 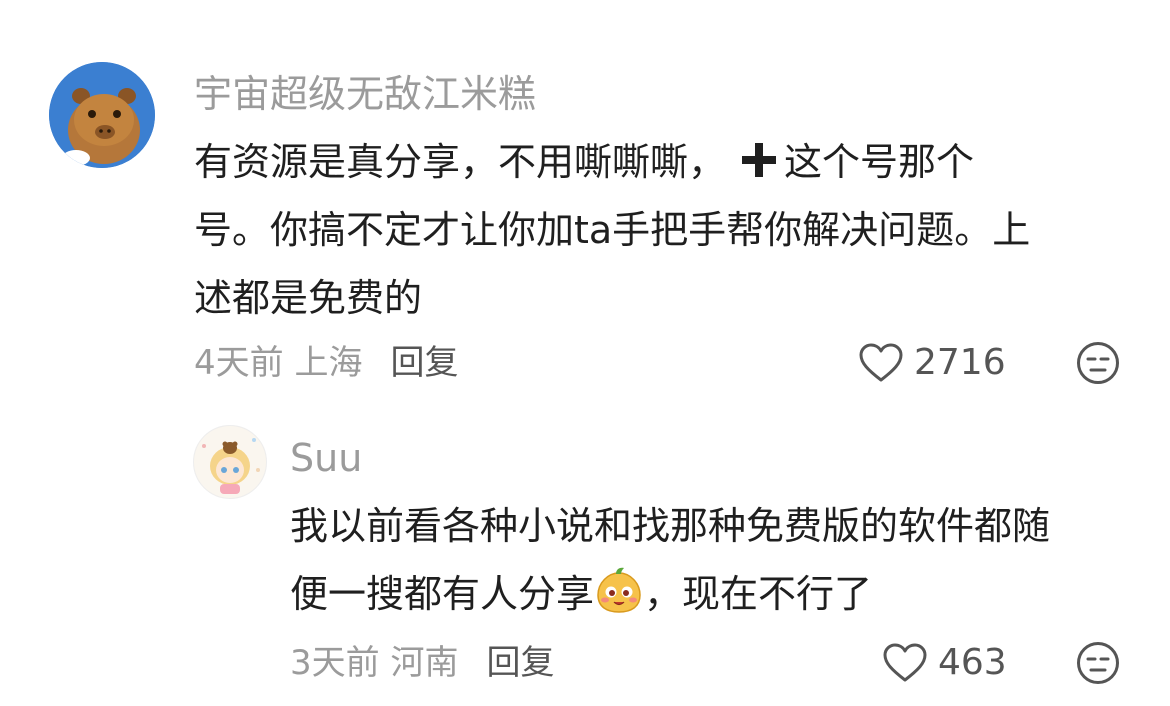 What do you see at coordinates (758, 594) in the screenshot?
I see `comment-text-segment: ，现在不行了` at bounding box center [758, 594].